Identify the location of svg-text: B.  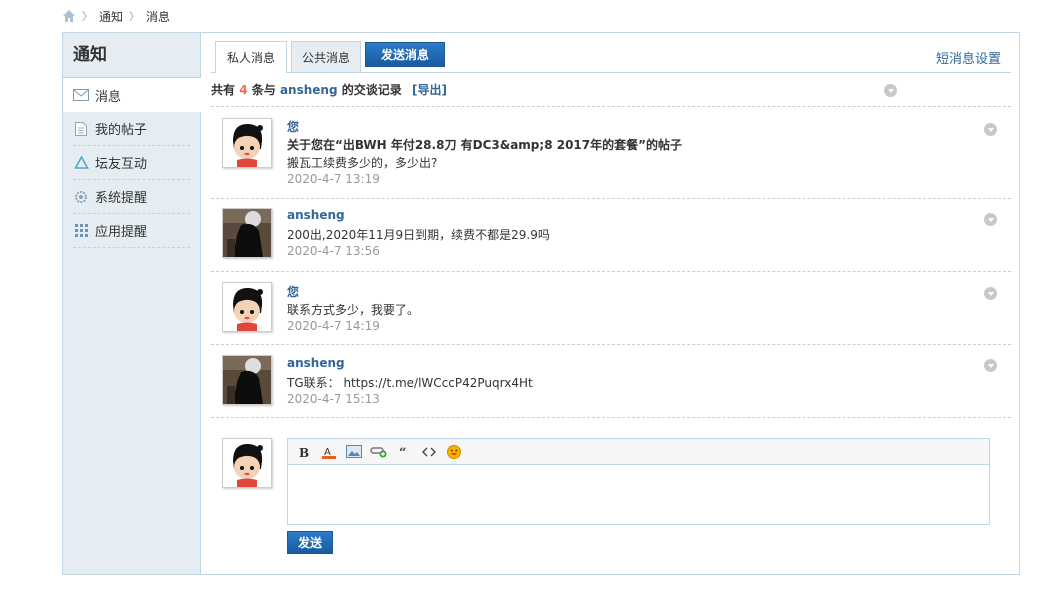
(304, 452).